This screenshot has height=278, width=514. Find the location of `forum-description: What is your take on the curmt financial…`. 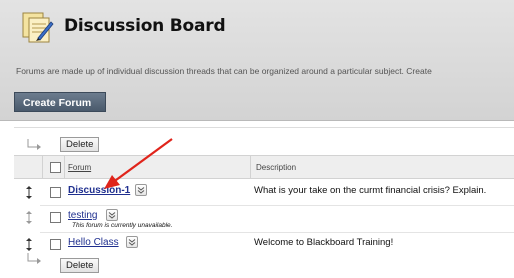

forum-description: What is your take on the curmt financial… is located at coordinates (370, 190).